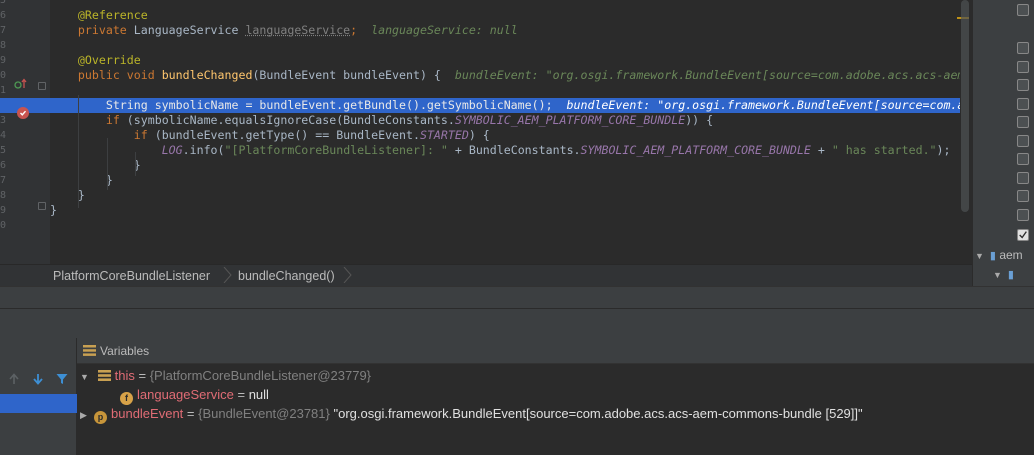 This screenshot has height=455, width=1034. Describe the element at coordinates (1003, 143) in the screenshot. I see `project-tool-panel: ▼ ▮ aem ▼ ▮` at that location.